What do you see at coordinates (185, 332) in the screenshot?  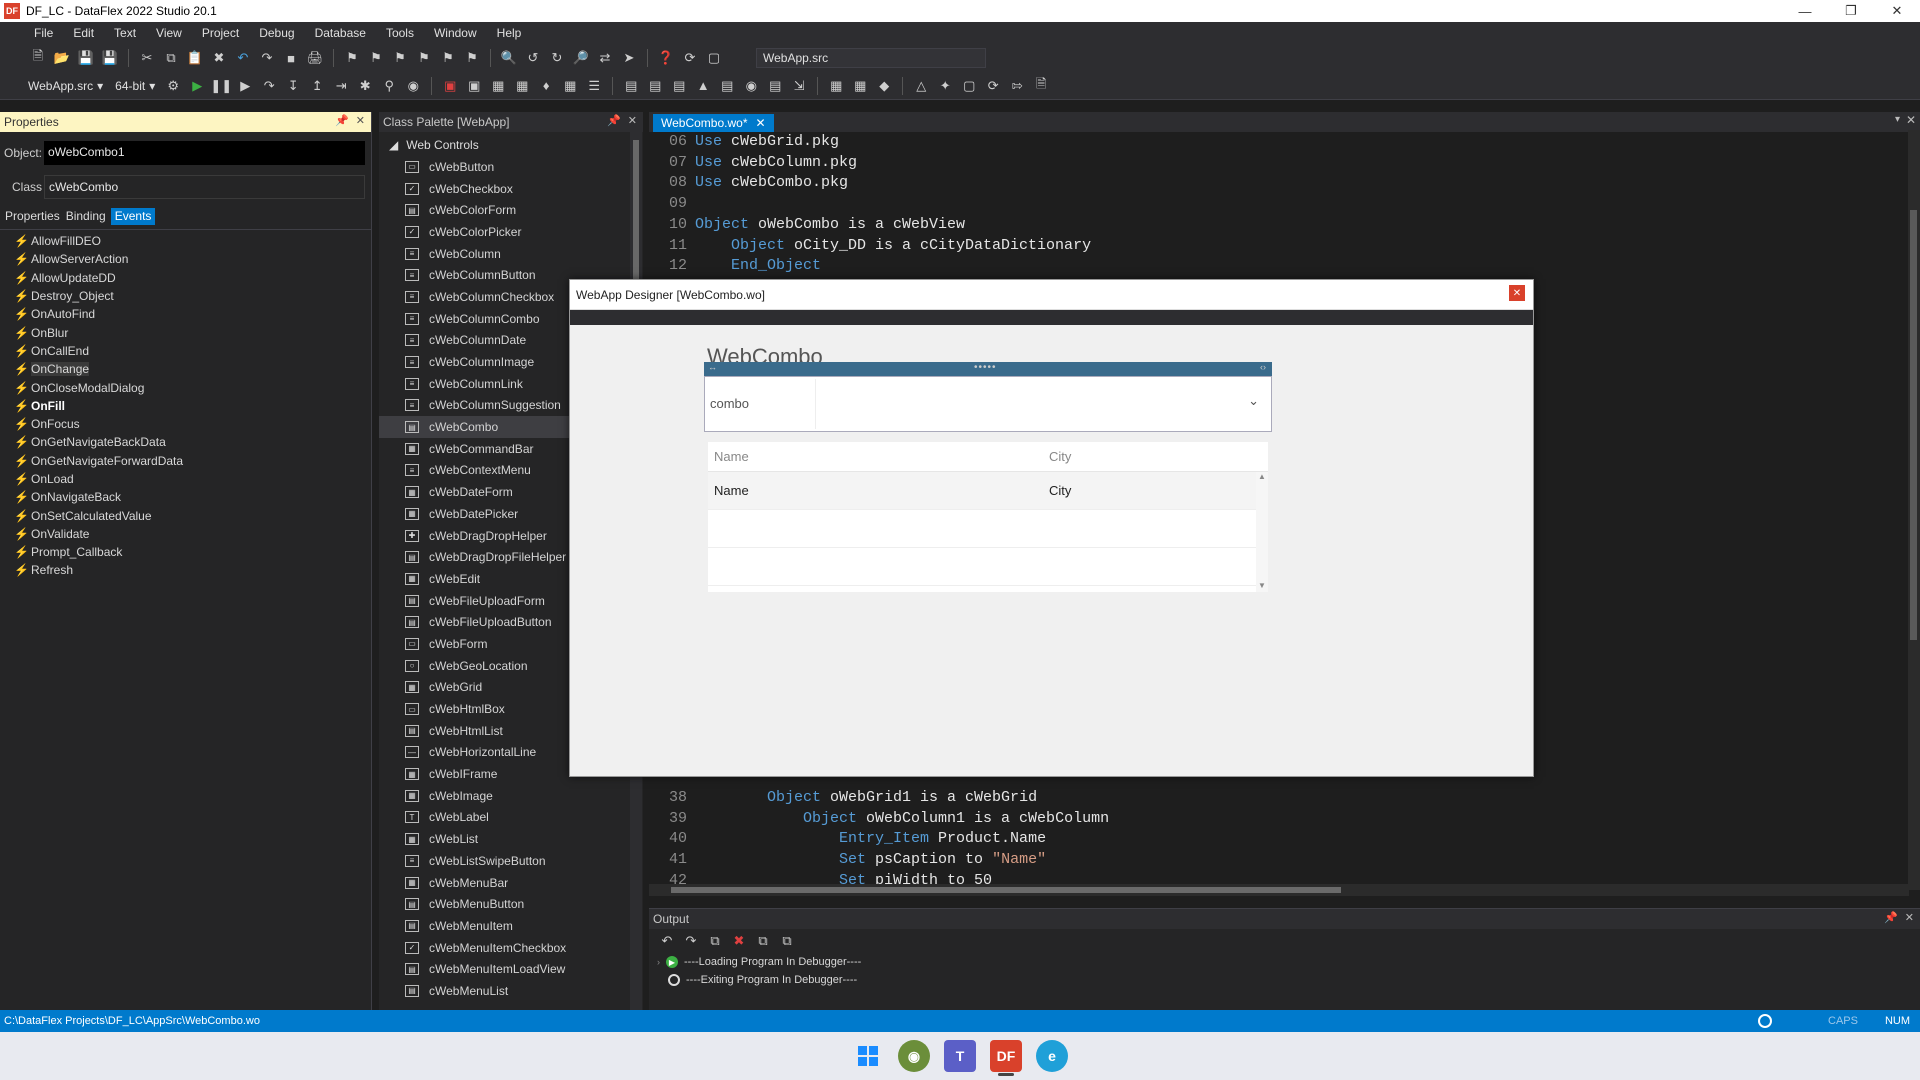 I see `event-item: ⚡ OnBlur` at bounding box center [185, 332].